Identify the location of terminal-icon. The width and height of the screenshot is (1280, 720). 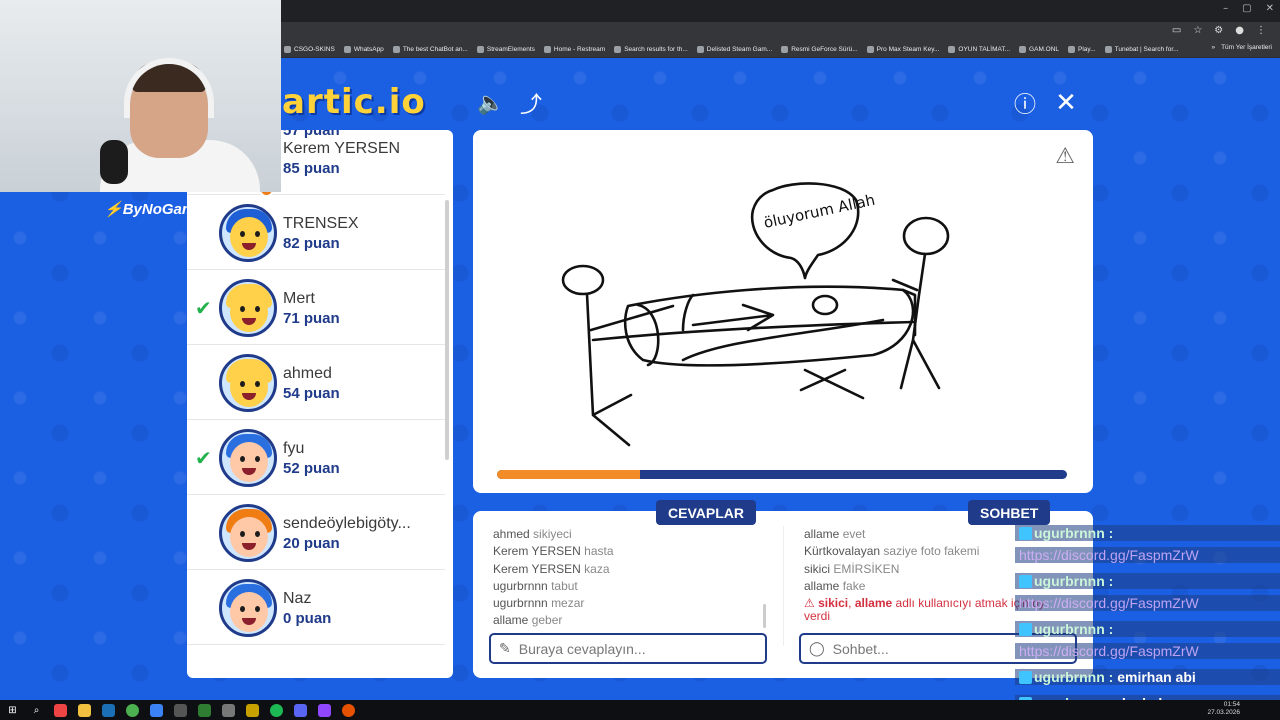
(180, 710).